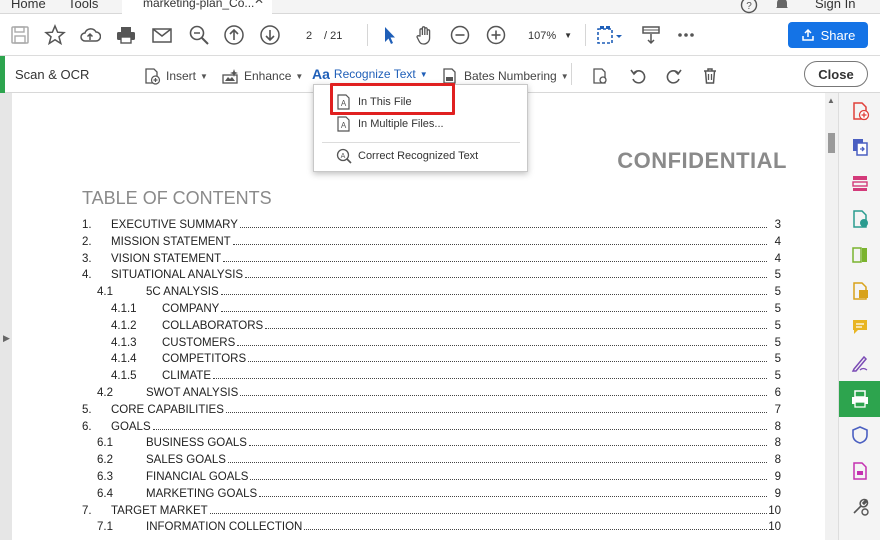  Describe the element at coordinates (859, 471) in the screenshot. I see `prepare-form-icon` at that location.